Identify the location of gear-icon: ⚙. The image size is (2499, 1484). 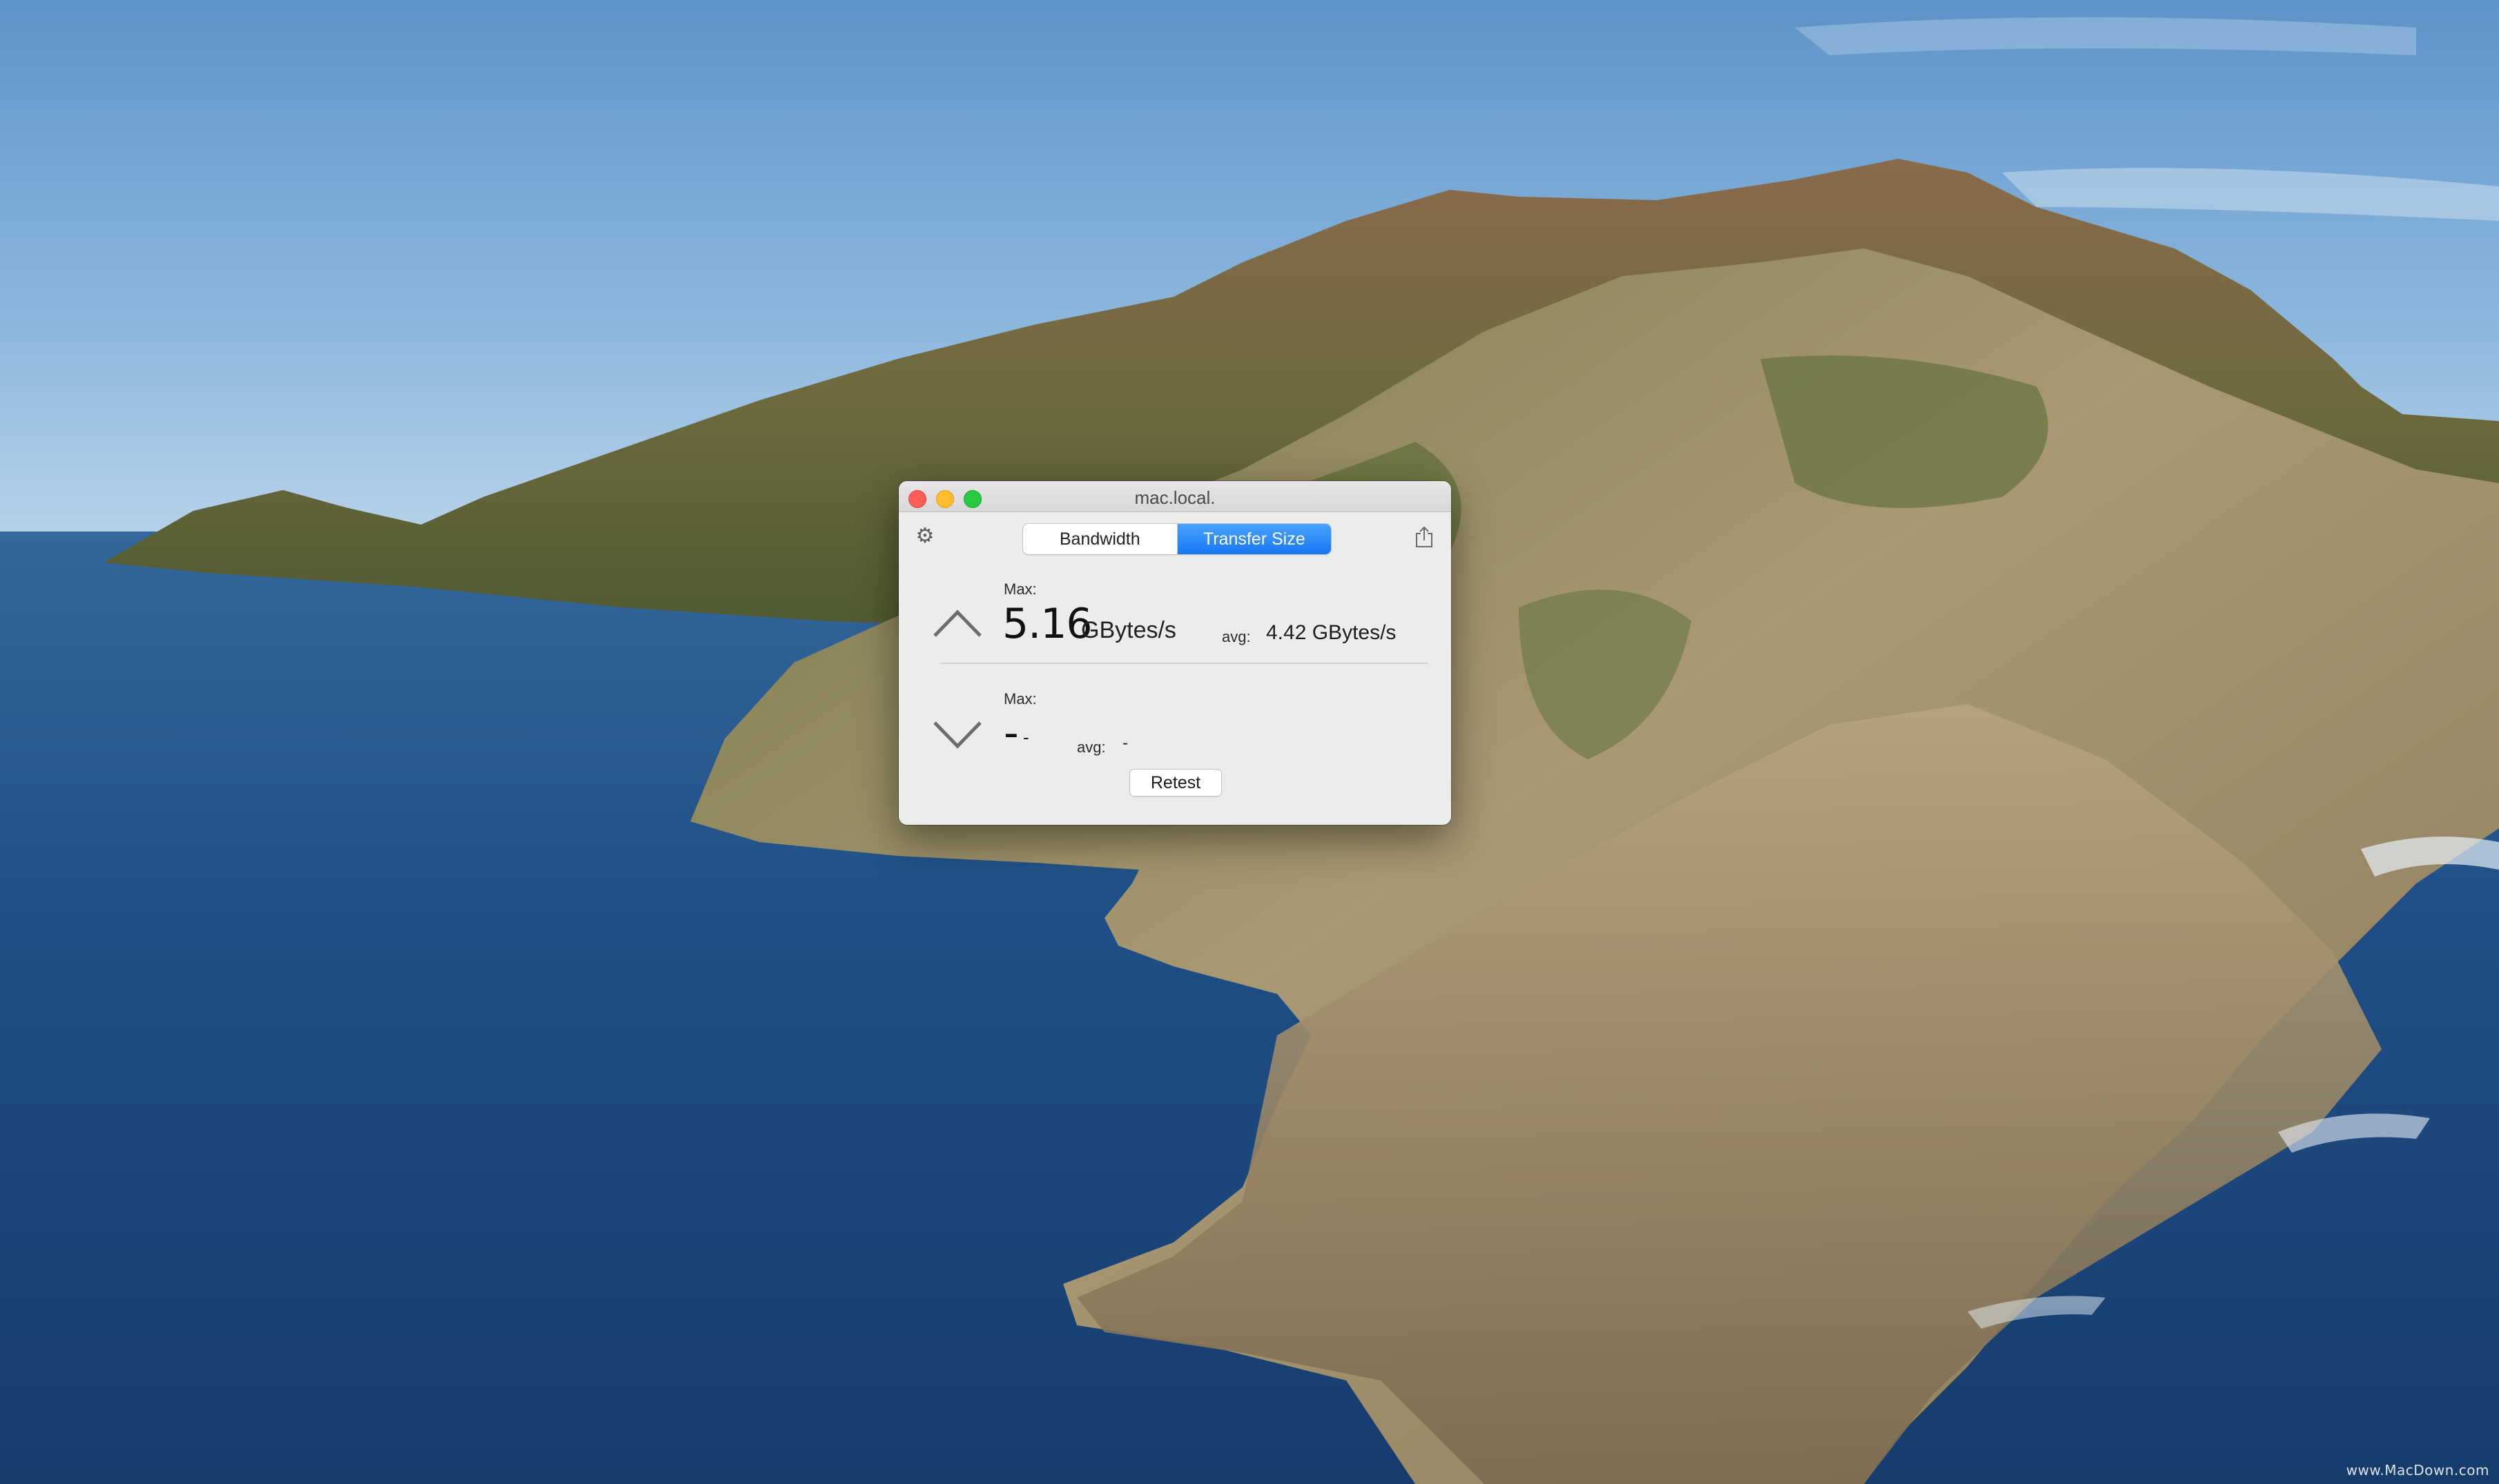
(925, 536).